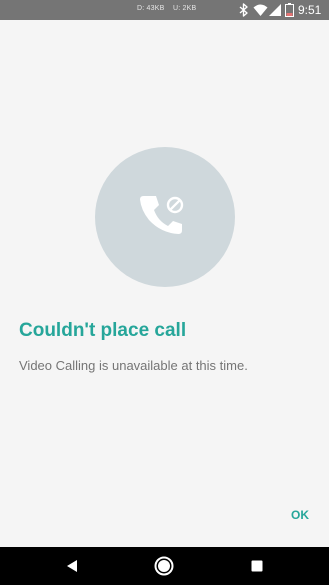 Image resolution: width=329 pixels, height=585 pixels. I want to click on status-bar: D: 43KB U: 2KB 9:51, so click(164, 10).